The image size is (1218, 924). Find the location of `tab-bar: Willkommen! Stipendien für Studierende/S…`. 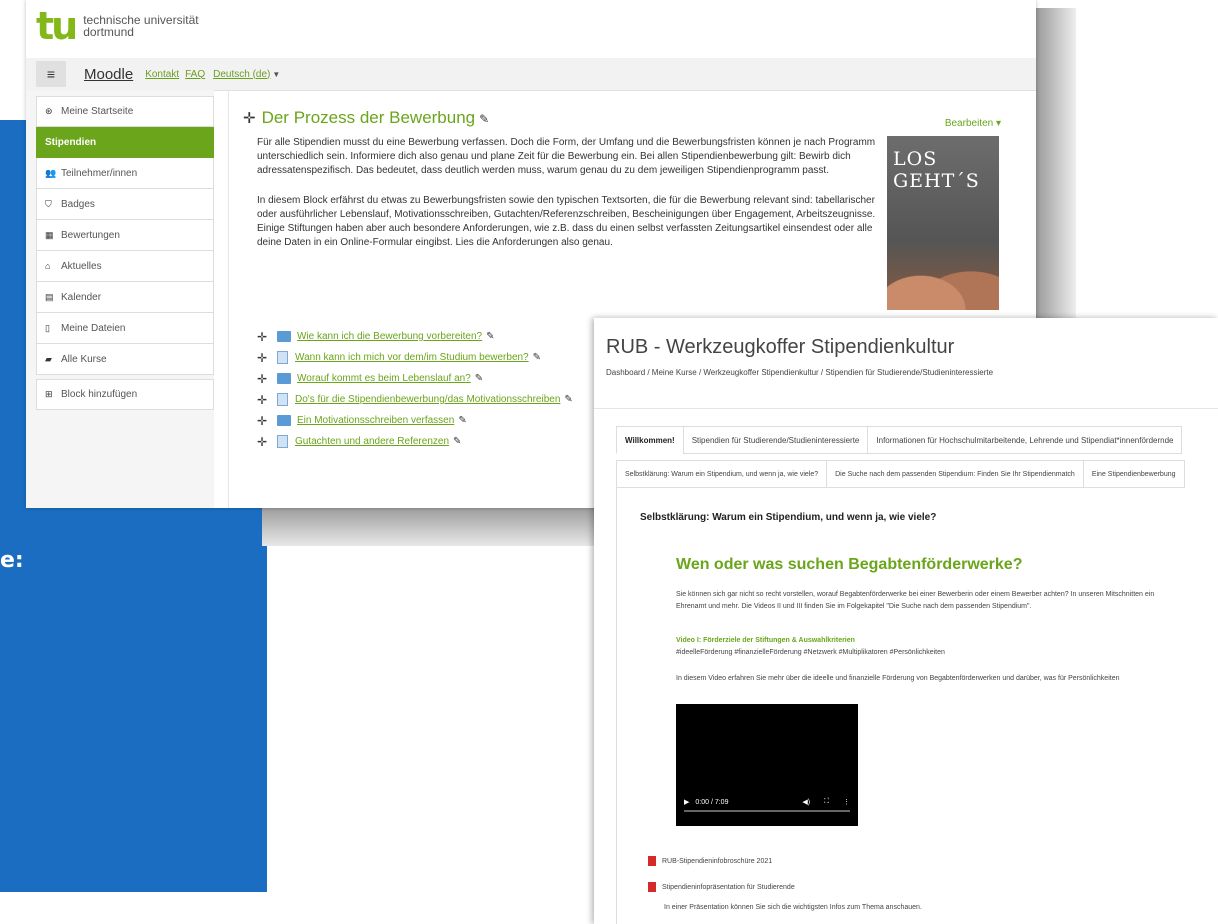

tab-bar: Willkommen! Stipendien für Studierende/S… is located at coordinates (899, 440).